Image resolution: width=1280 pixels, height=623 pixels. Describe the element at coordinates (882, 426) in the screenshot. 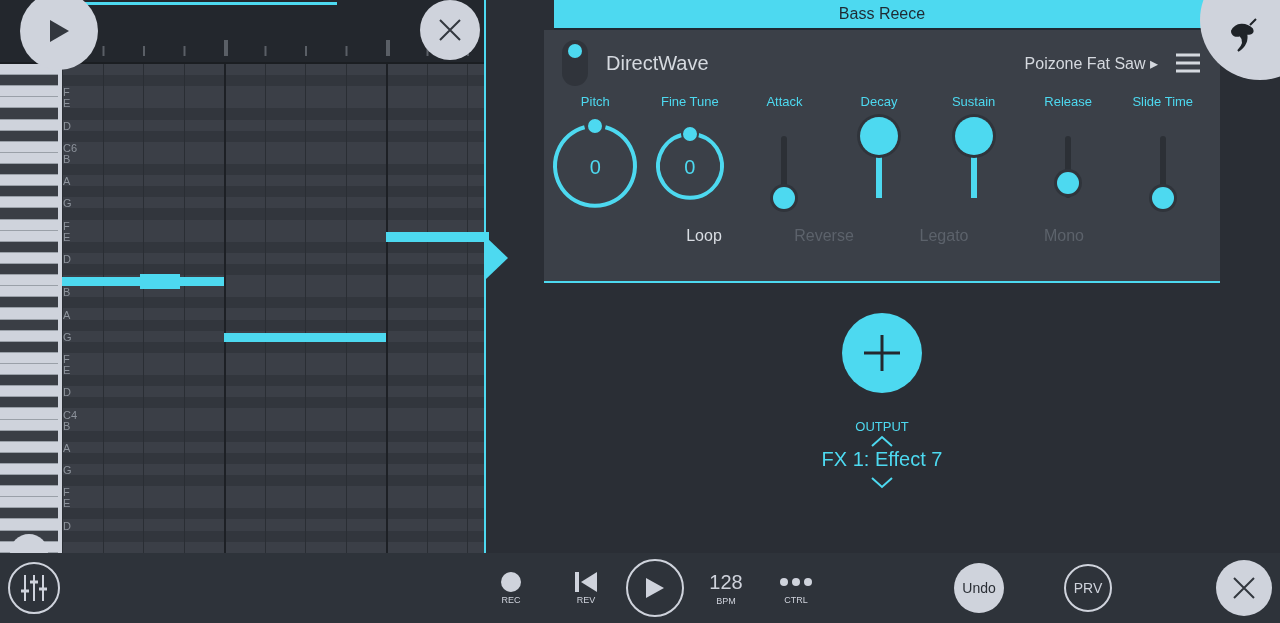

I see `output-label: OUTPUT` at that location.